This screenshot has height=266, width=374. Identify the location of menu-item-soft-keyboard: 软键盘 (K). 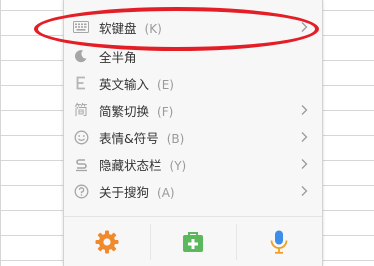
(193, 27).